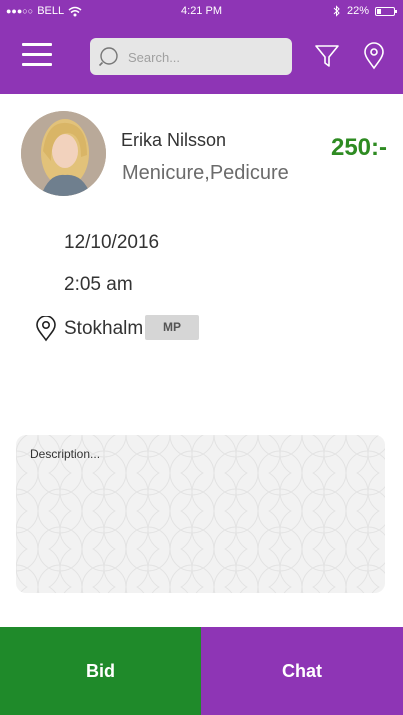  Describe the element at coordinates (205, 173) in the screenshot. I see `service-type: Menicure,Pedicure` at that location.